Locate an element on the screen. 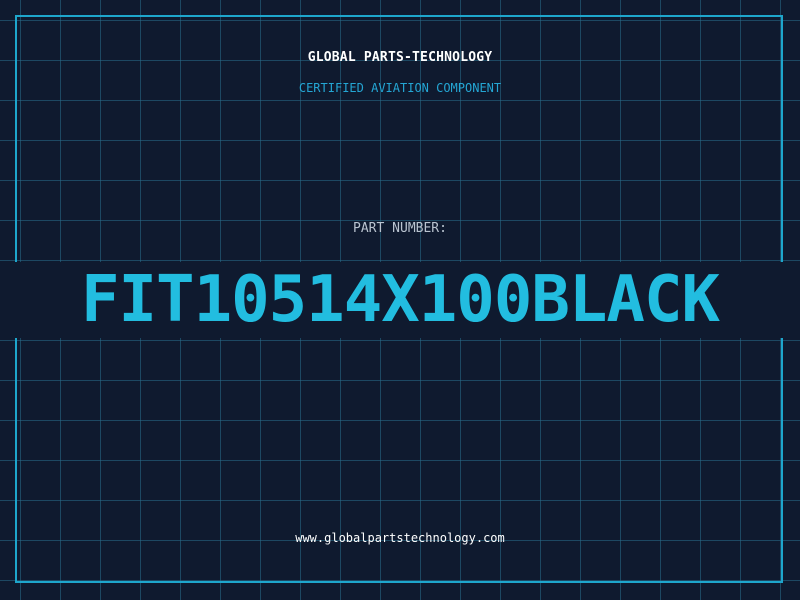 Image resolution: width=800 pixels, height=600 pixels. part-number-label: PART NUMBER: is located at coordinates (400, 228).